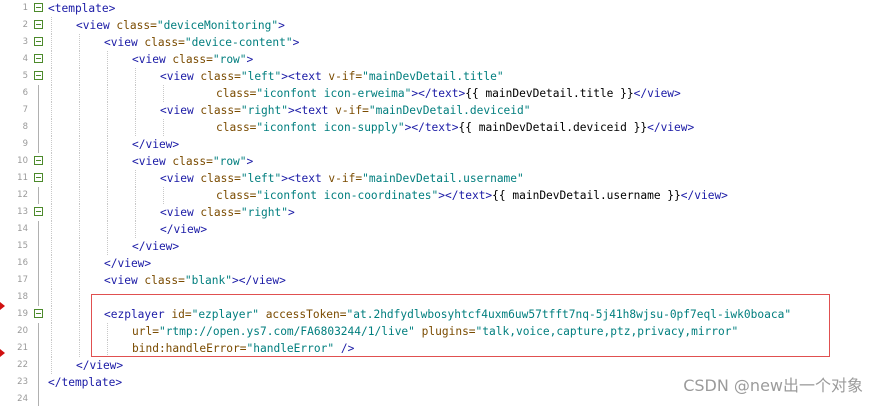  What do you see at coordinates (438, 280) in the screenshot?
I see `code-line: 17 <view class="blank"></view>` at bounding box center [438, 280].